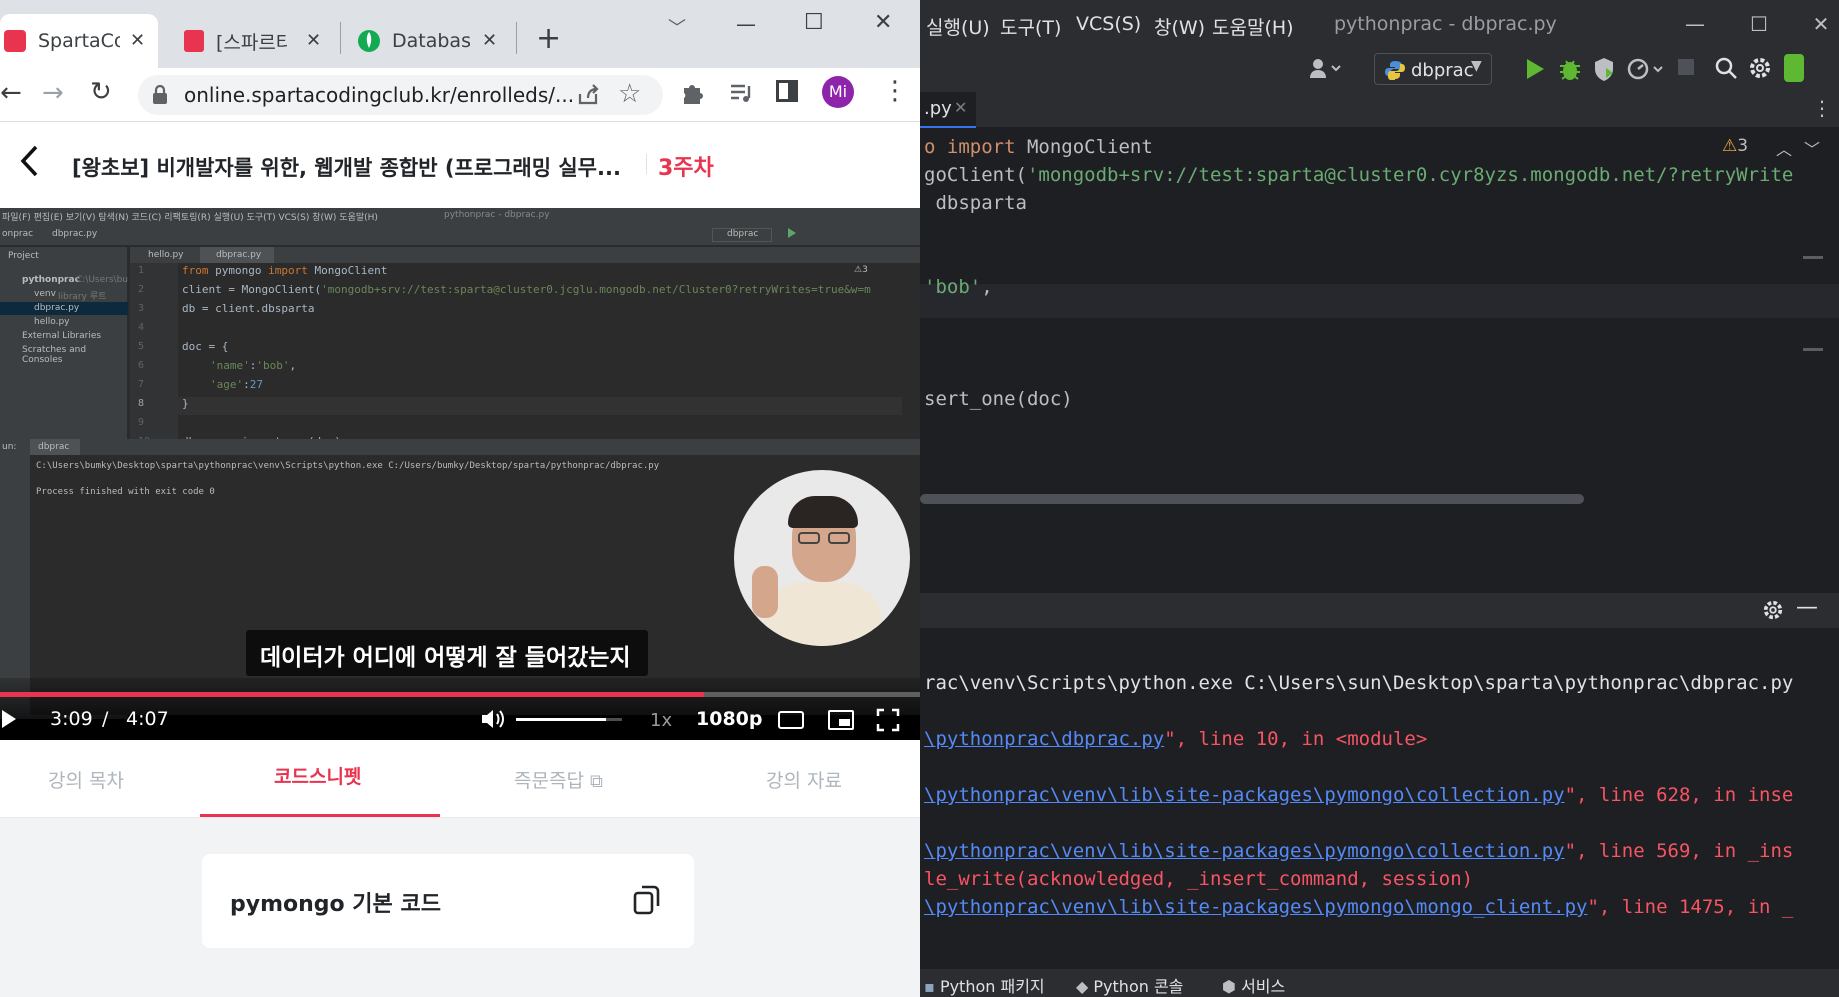 This screenshot has width=1839, height=997. Describe the element at coordinates (147, 719) in the screenshot. I see `duration: 4:07` at that location.